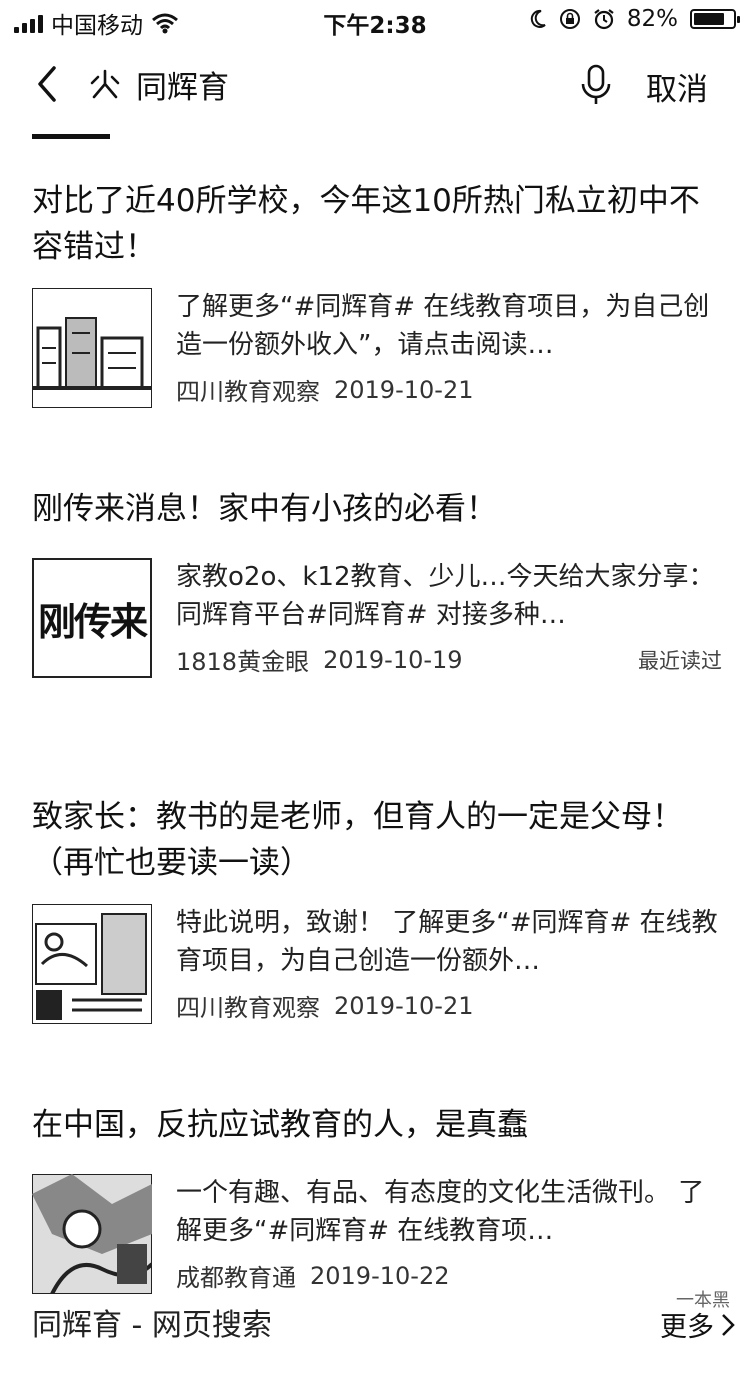 Image resolution: width=750 pixels, height=1382 pixels. I want to click on result-source: 成都教育通, so click(236, 1278).